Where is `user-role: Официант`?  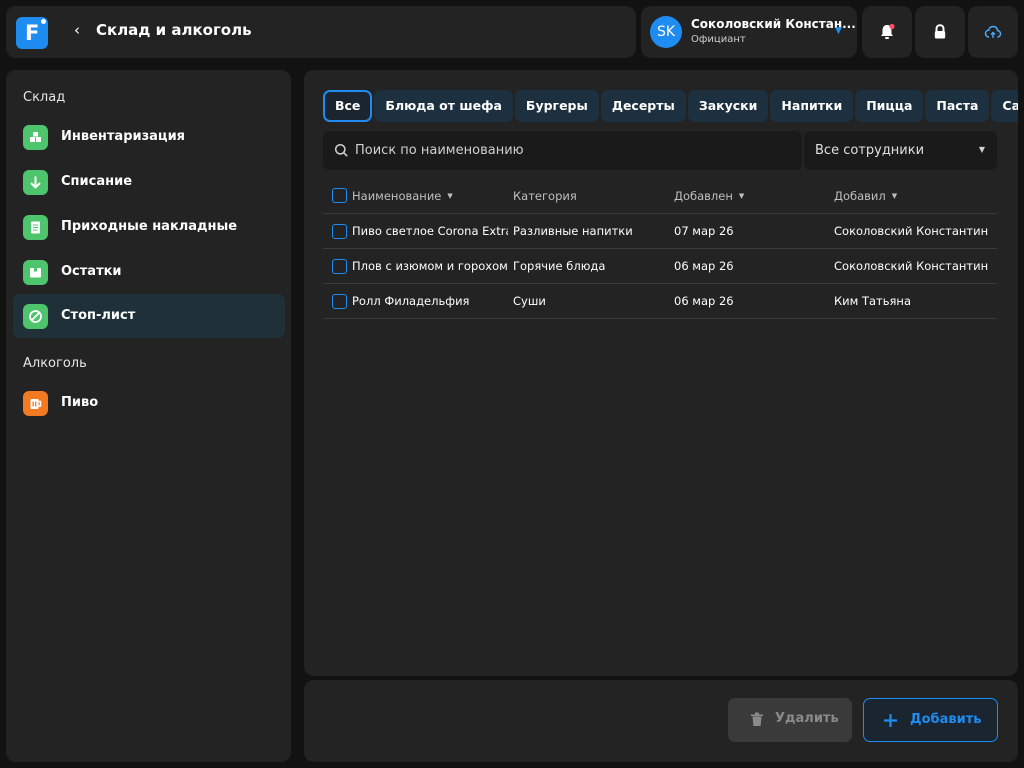
user-role: Официант is located at coordinates (718, 39).